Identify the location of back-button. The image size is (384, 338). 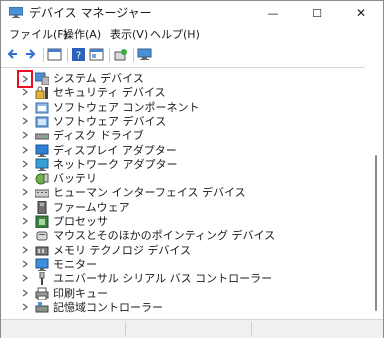
(13, 55).